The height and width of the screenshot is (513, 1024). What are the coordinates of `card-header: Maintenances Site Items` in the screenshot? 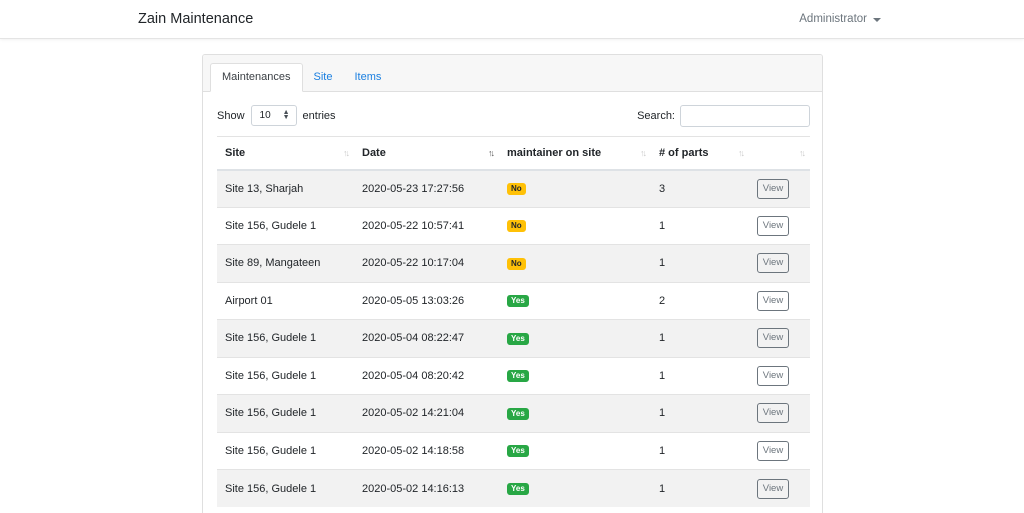 It's located at (512, 73).